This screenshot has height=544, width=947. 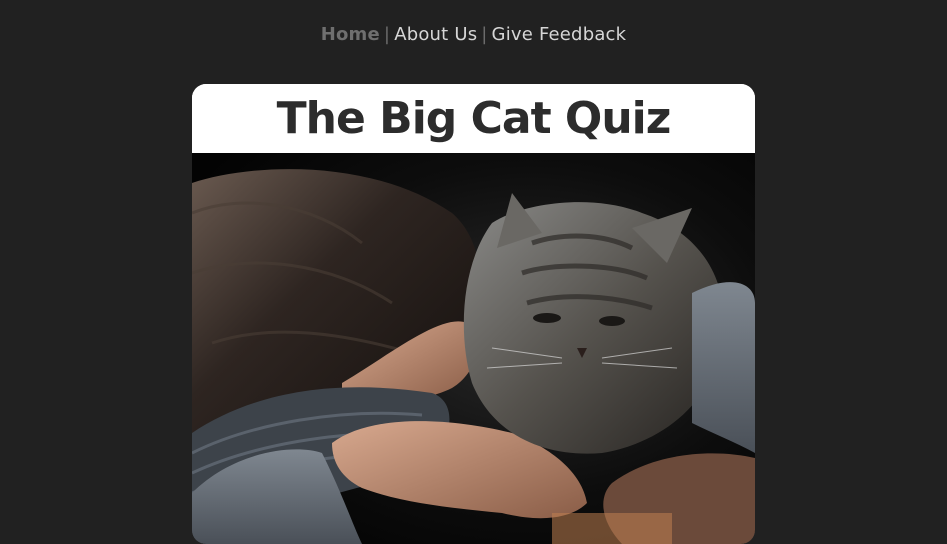 I want to click on nav-link-home: Home, so click(x=350, y=34).